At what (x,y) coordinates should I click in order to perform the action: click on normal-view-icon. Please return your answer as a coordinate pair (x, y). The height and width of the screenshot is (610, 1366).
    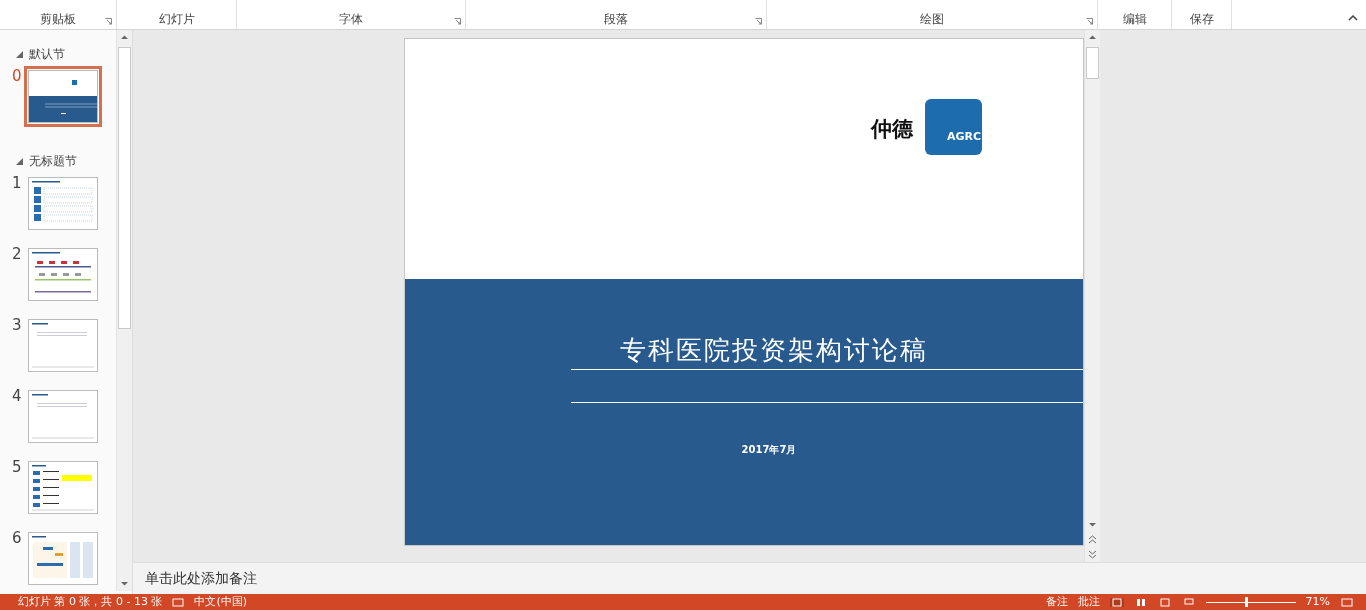
    Looking at the image, I should click on (1116, 602).